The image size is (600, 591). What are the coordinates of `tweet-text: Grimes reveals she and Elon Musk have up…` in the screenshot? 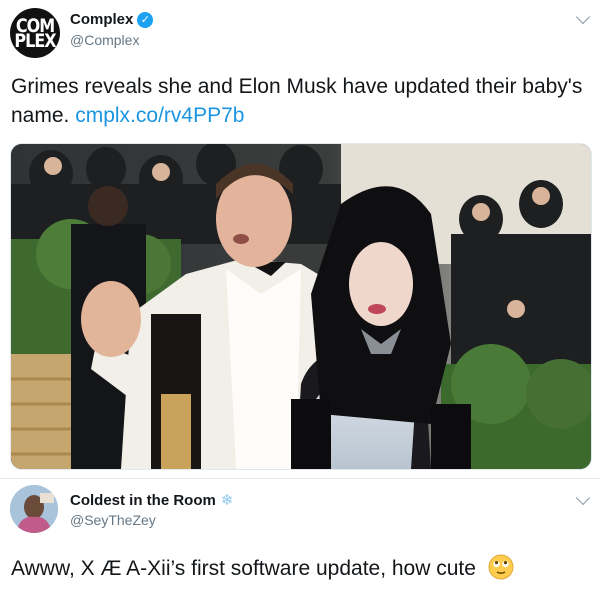 It's located at (301, 101).